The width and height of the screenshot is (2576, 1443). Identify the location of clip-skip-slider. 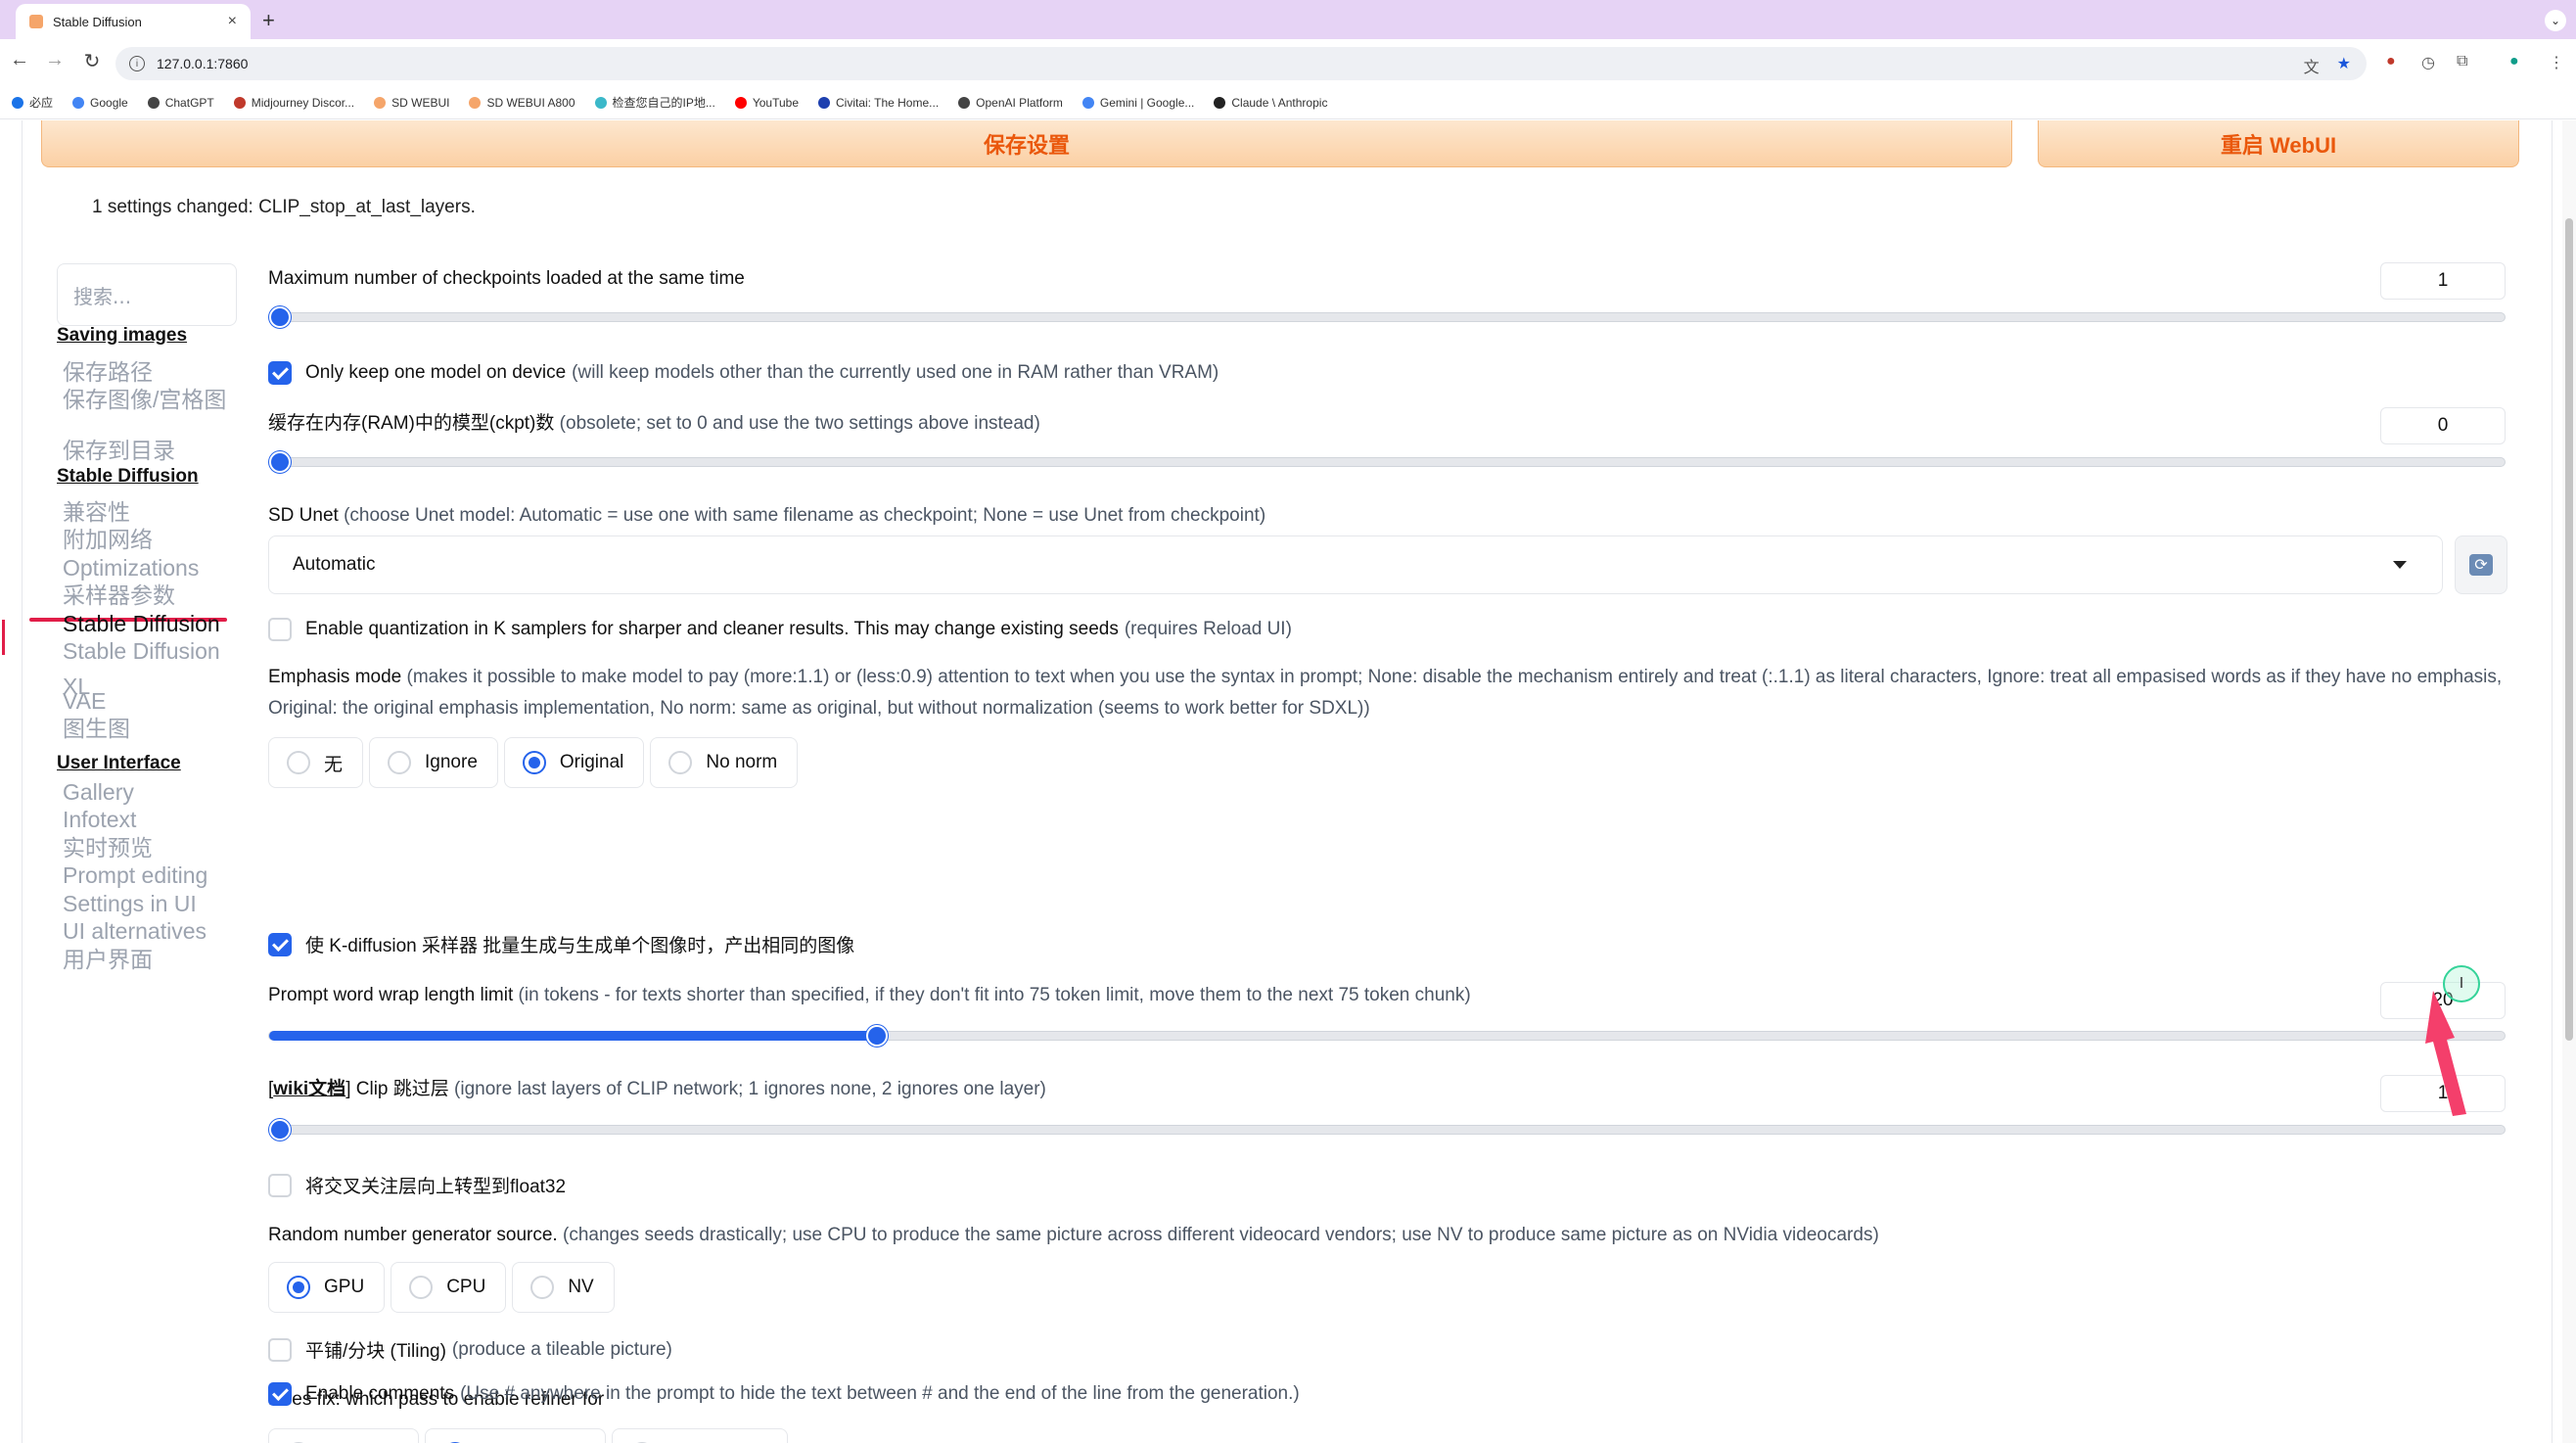
(1387, 1129).